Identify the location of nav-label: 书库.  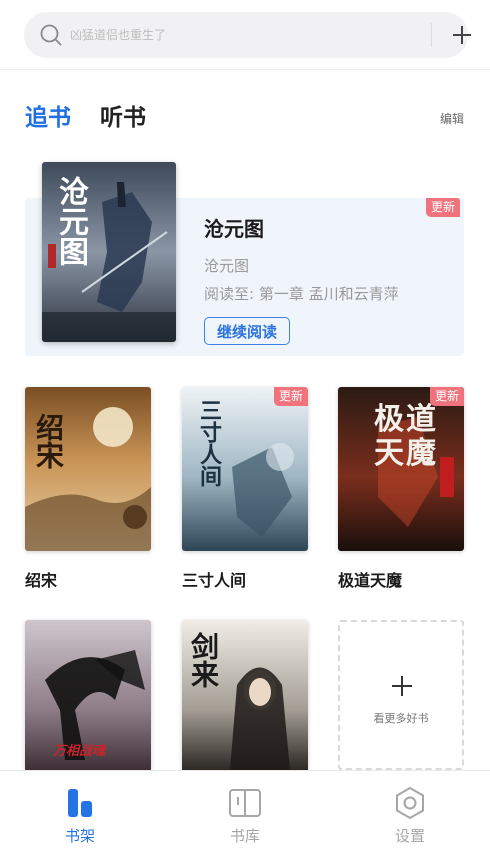
(244, 836).